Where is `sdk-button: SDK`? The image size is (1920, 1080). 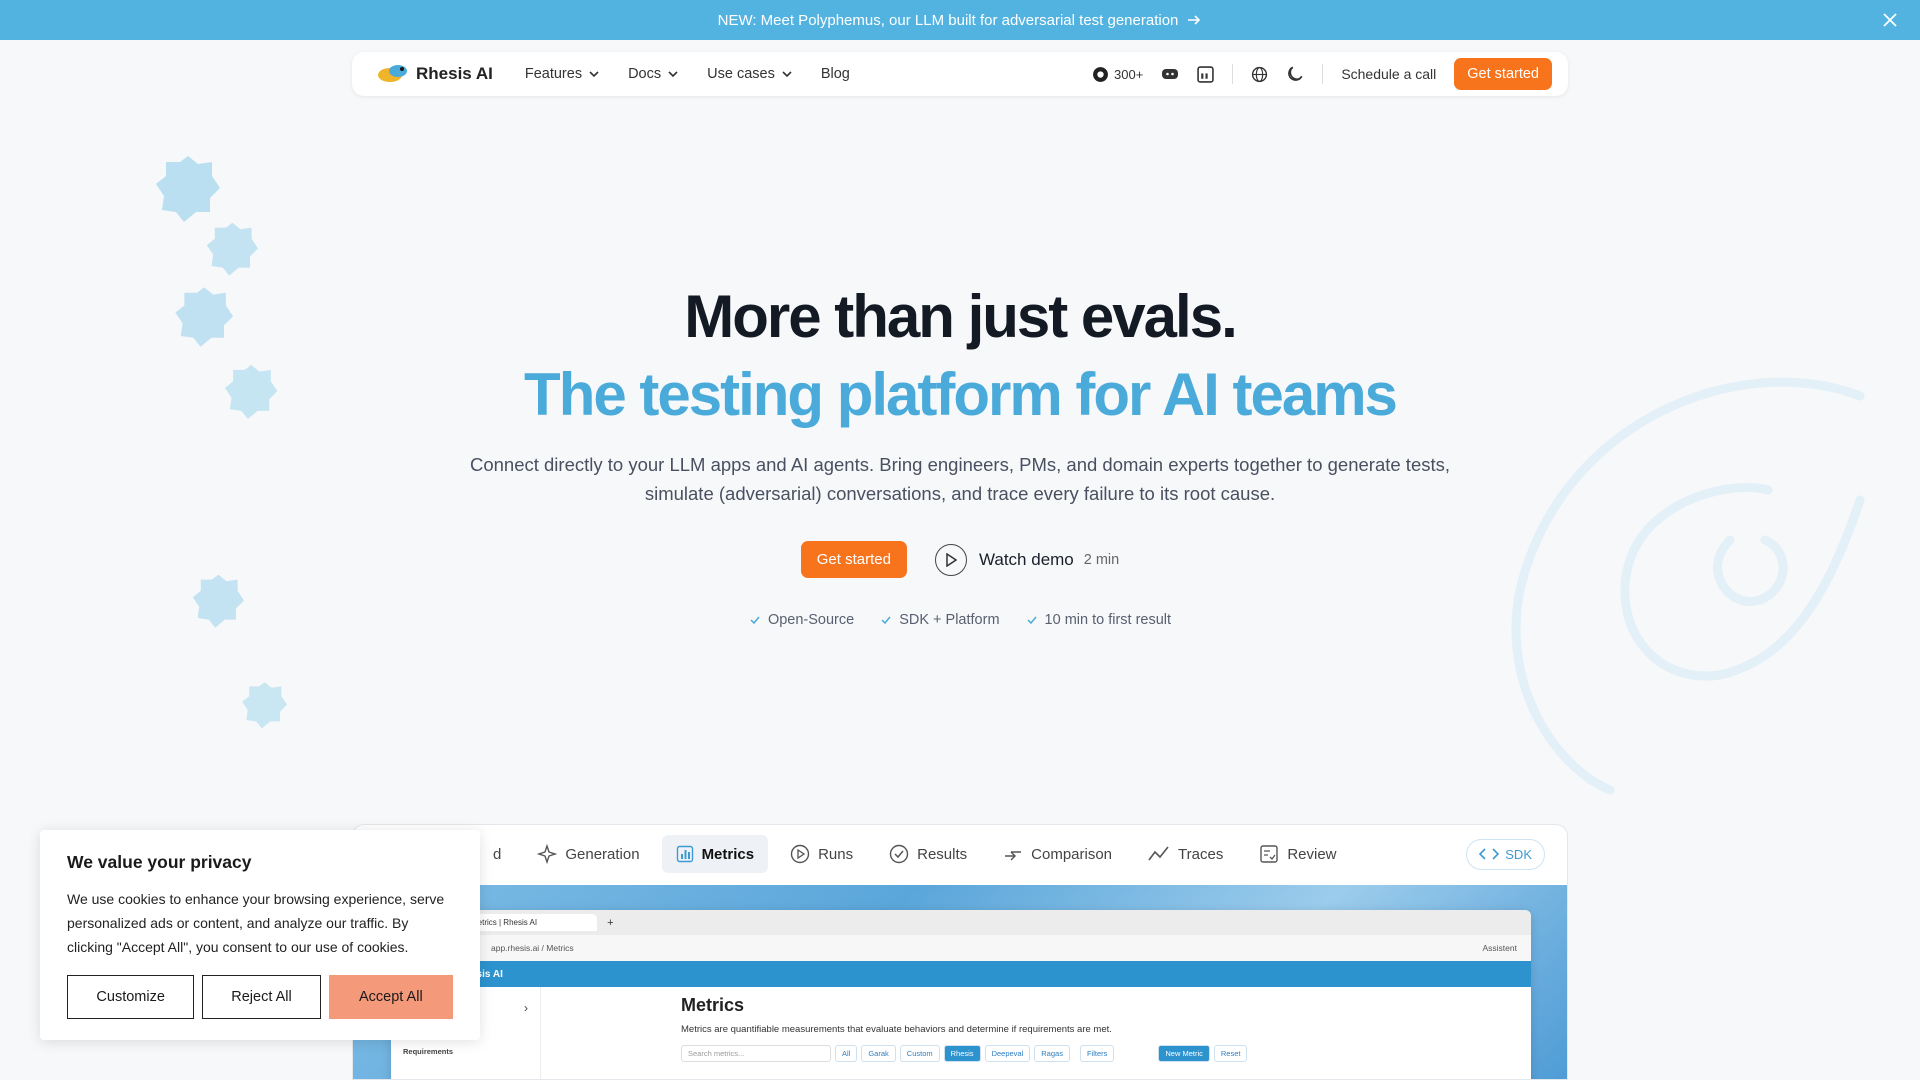 sdk-button: SDK is located at coordinates (1505, 854).